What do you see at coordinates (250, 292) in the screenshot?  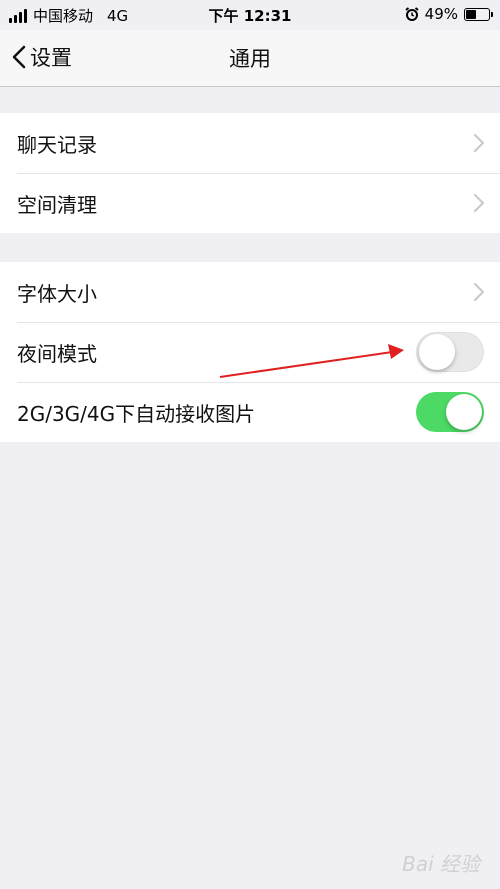 I see `cell-font-size: 字体大小` at bounding box center [250, 292].